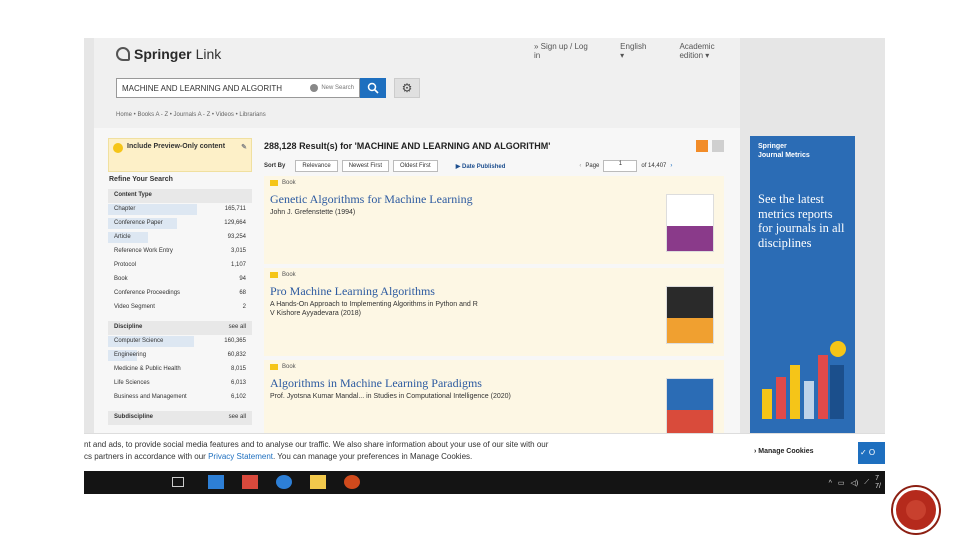 The height and width of the screenshot is (540, 960). What do you see at coordinates (180, 370) in the screenshot?
I see `discipline-row: Medicine & Public Health 8,015` at bounding box center [180, 370].